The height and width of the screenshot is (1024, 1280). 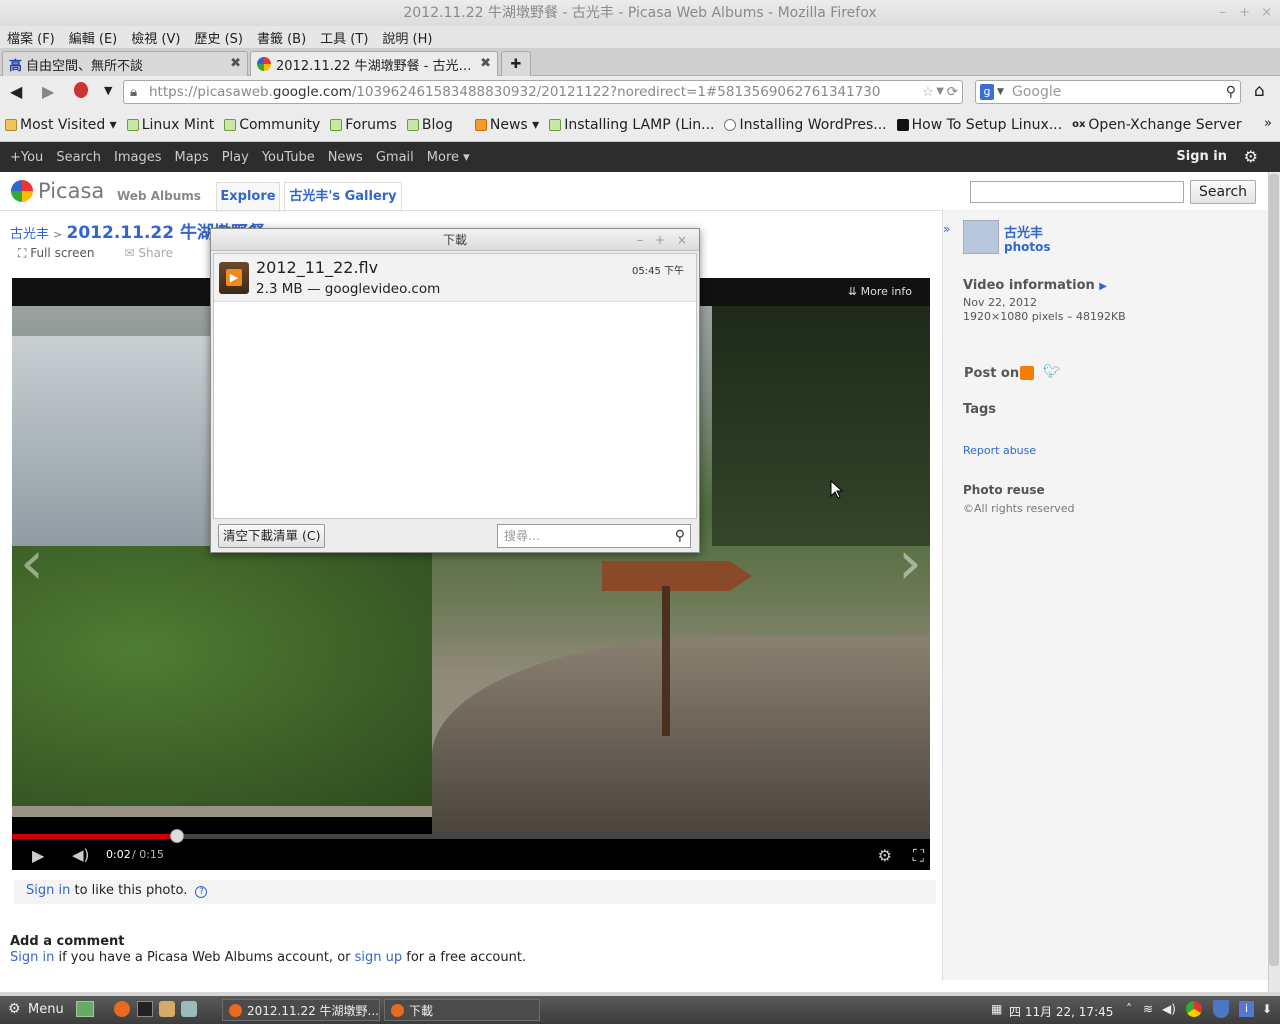 I want to click on gbar-plus-you: +You, so click(x=26, y=157).